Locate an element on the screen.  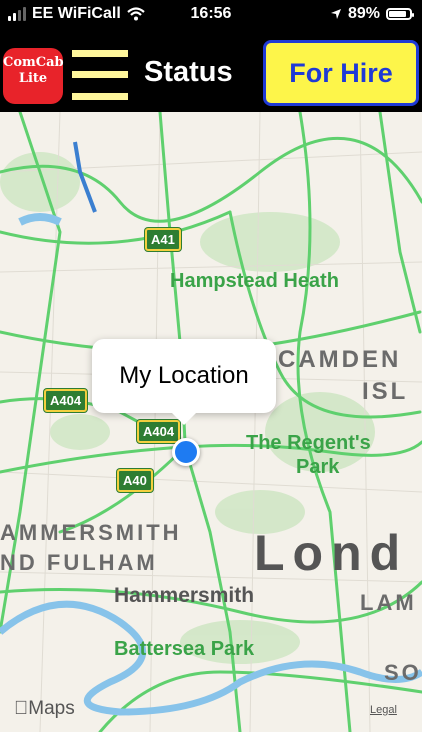
apple-maps-logo: Maps is located at coordinates (44, 709).